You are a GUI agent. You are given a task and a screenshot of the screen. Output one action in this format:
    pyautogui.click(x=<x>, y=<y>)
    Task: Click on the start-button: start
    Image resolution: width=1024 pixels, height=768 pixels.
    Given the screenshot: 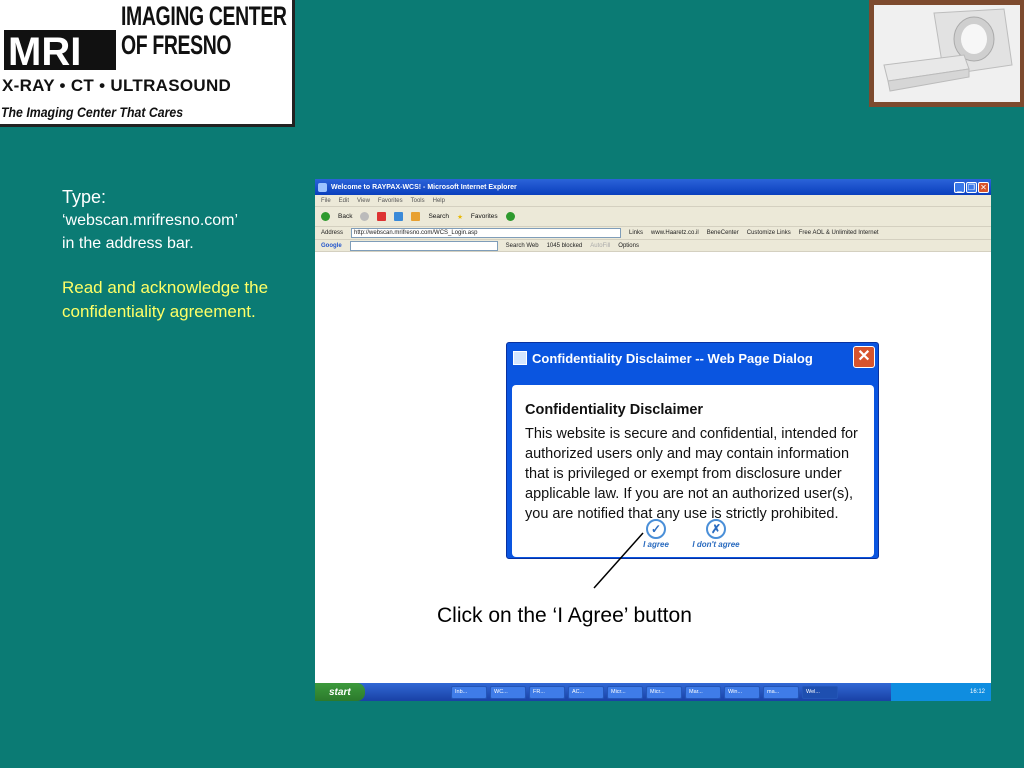 What is the action you would take?
    pyautogui.click(x=340, y=692)
    